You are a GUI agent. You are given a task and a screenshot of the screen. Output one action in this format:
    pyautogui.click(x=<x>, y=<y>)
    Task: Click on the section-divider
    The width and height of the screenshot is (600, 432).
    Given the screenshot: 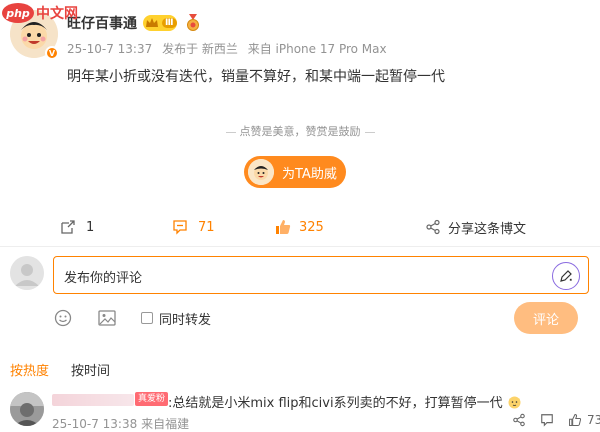 What is the action you would take?
    pyautogui.click(x=300, y=246)
    